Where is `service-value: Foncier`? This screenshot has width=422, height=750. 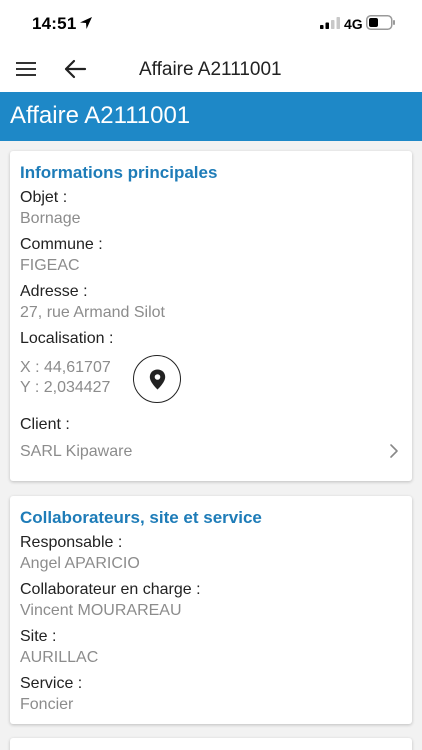
service-value: Foncier is located at coordinates (47, 704).